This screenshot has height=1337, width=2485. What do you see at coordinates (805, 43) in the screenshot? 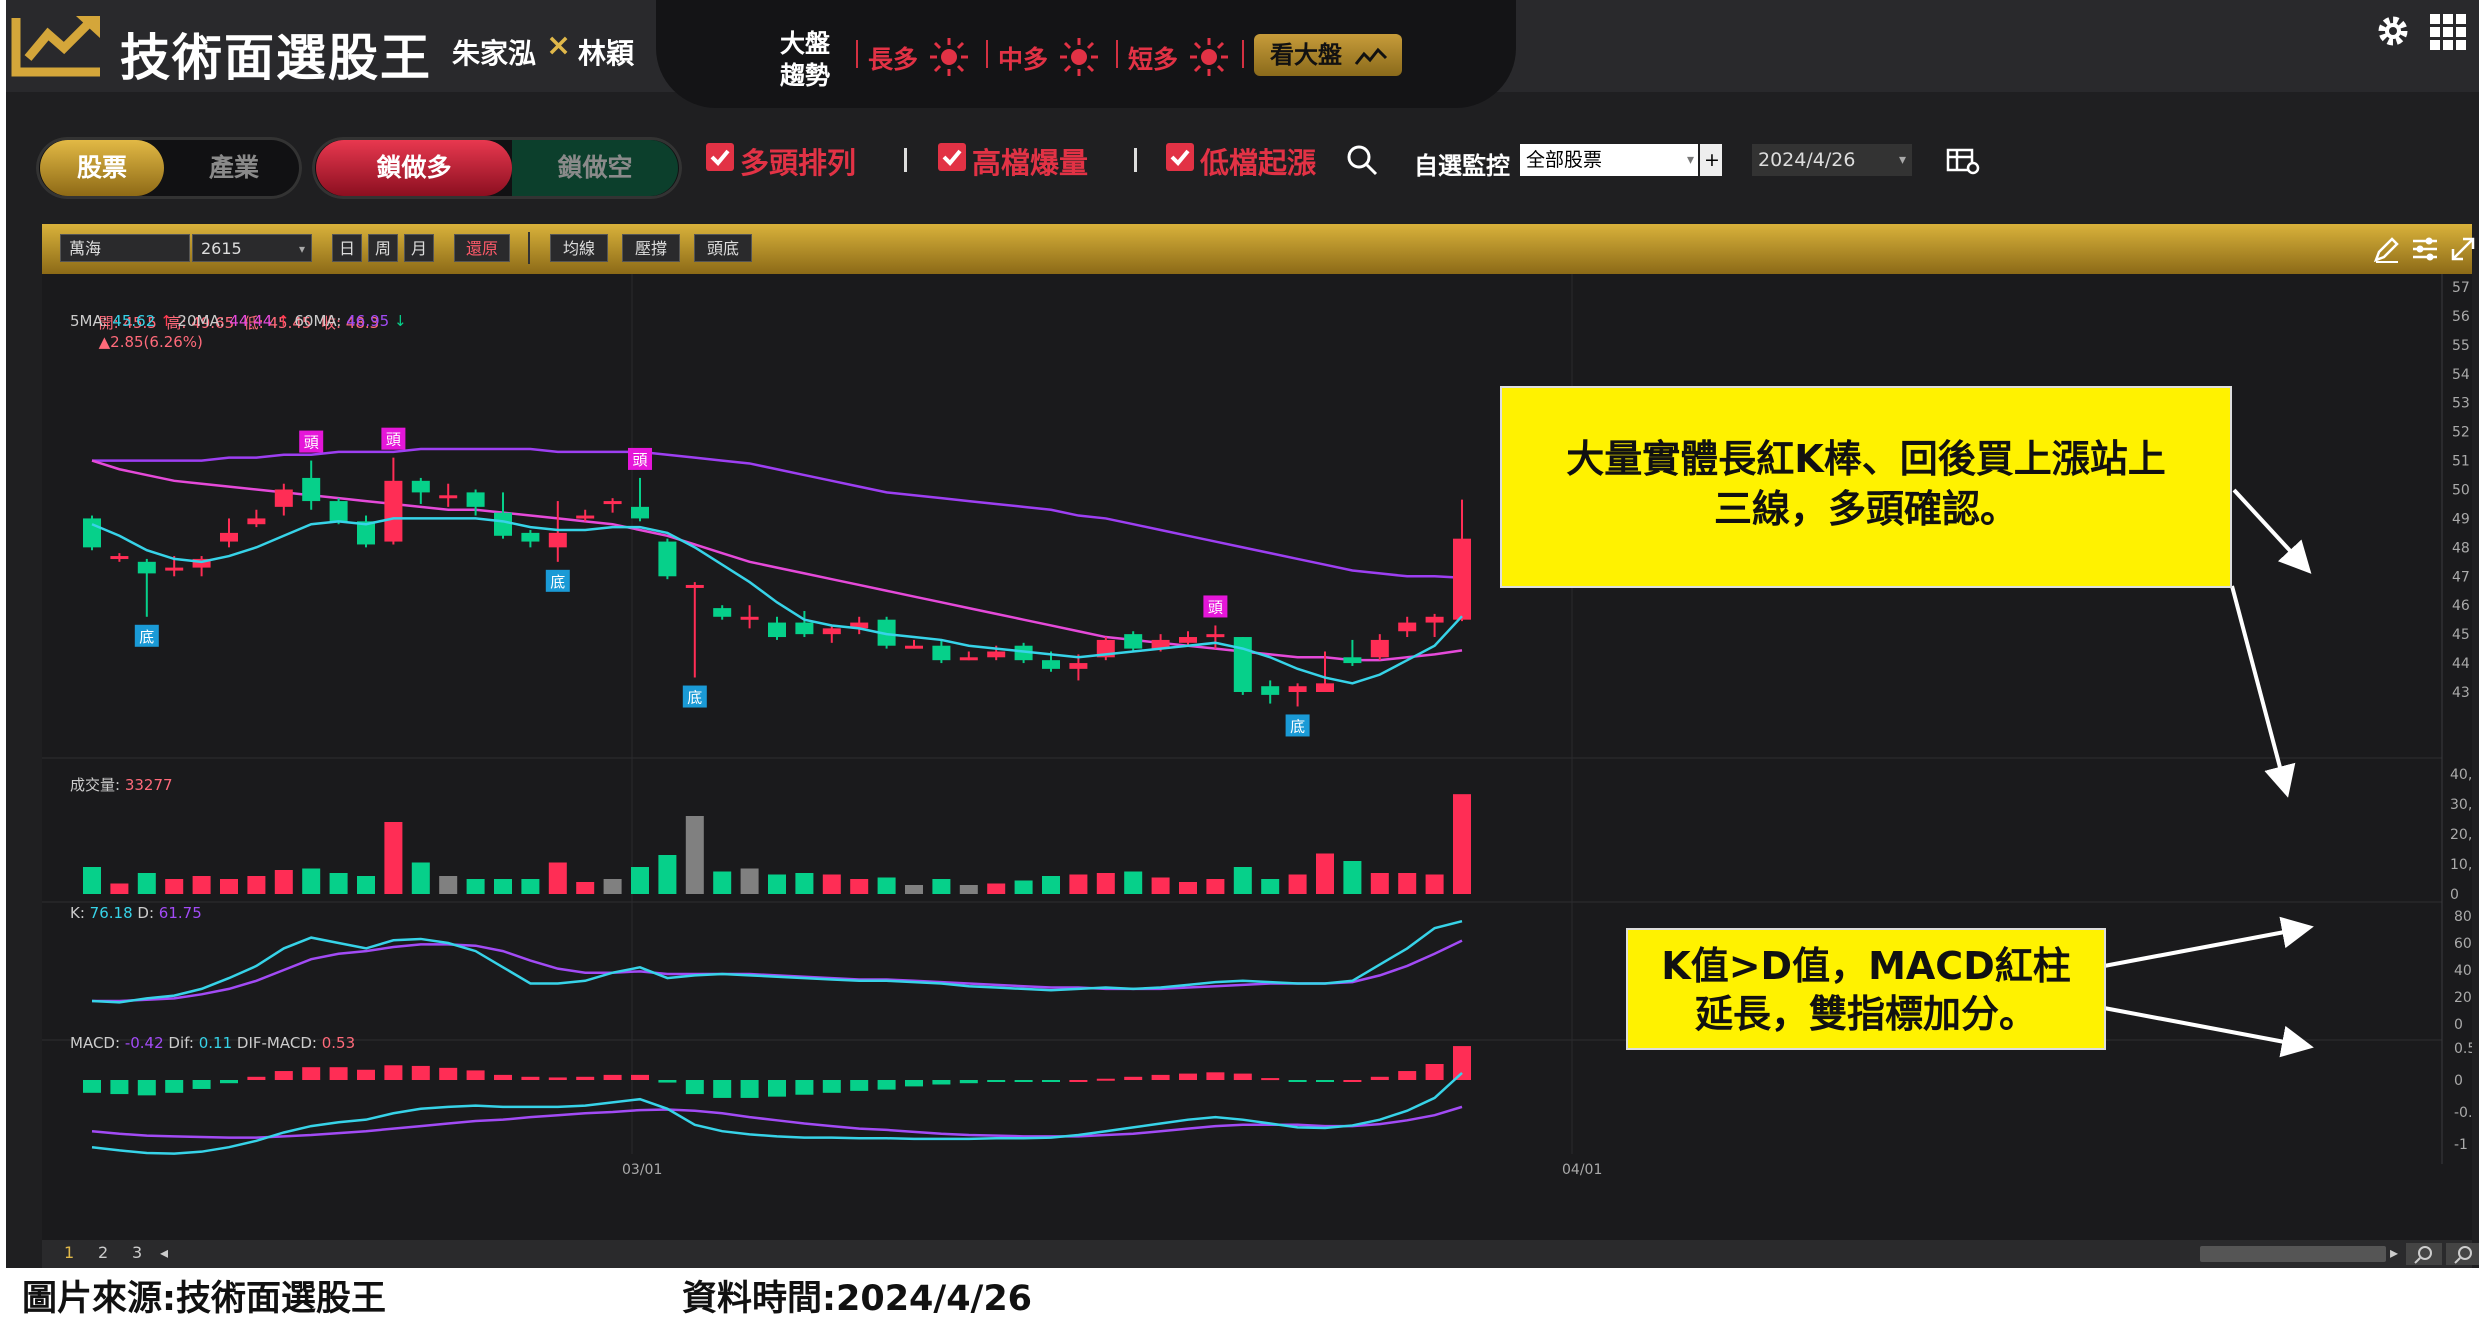
I see `trend-title-line1: 大盤` at bounding box center [805, 43].